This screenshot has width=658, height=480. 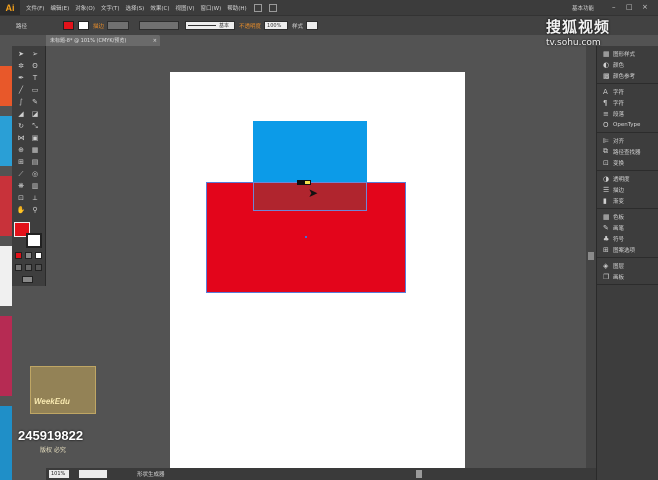 What do you see at coordinates (51, 435) in the screenshot?
I see `watermark-number: 245919822` at bounding box center [51, 435].